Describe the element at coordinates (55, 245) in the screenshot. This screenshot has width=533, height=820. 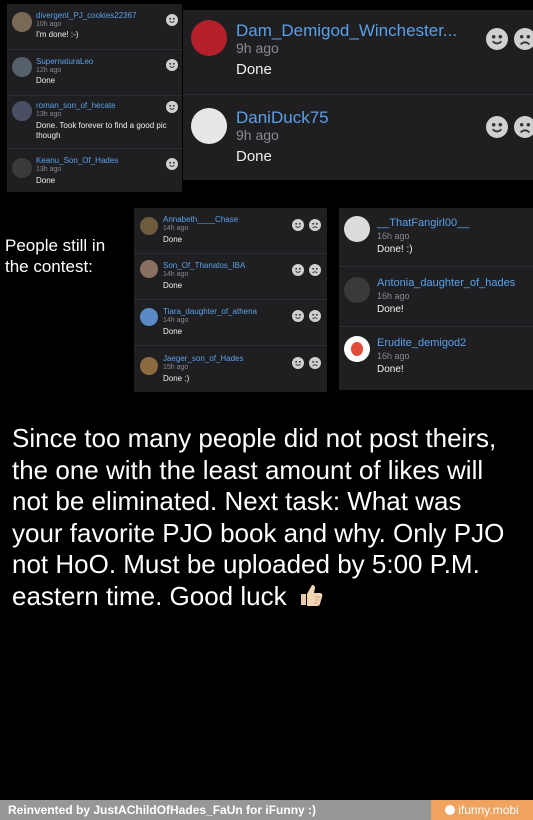
I see `contest-label-line1: People still in` at that location.